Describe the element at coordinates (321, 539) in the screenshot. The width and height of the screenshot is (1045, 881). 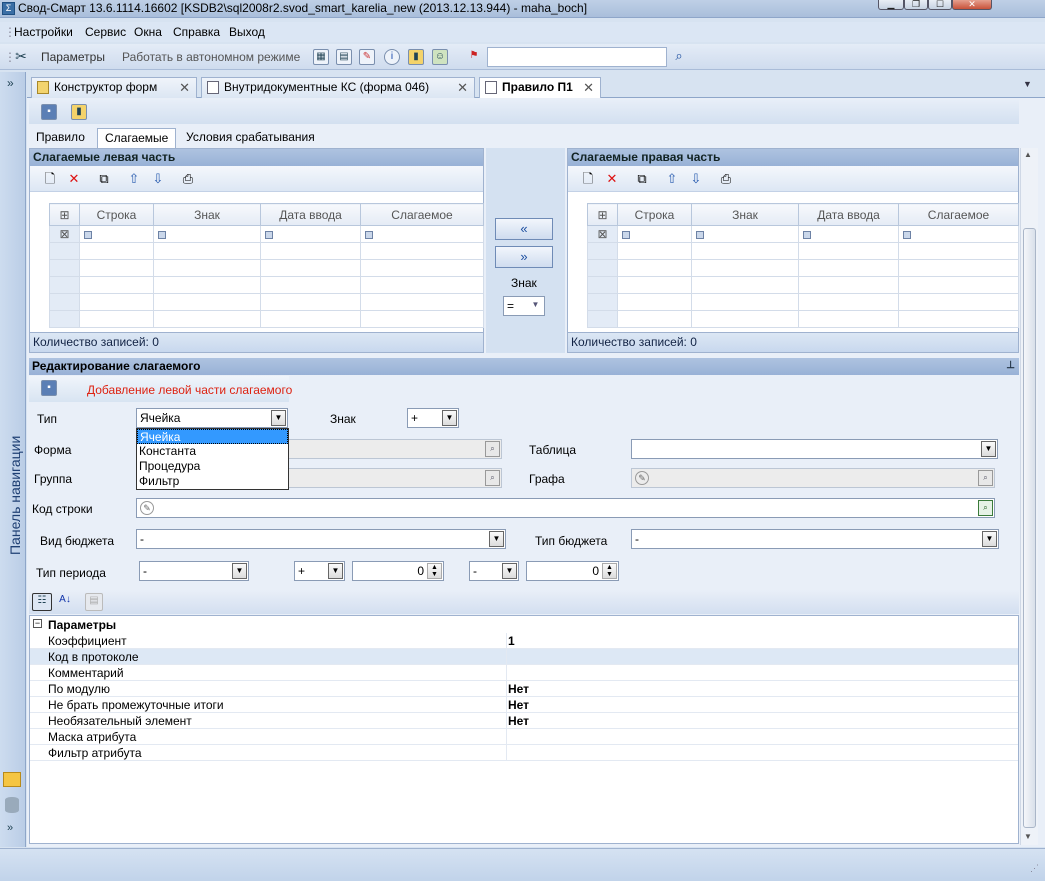
I see `budget-view-select: - ▼` at that location.